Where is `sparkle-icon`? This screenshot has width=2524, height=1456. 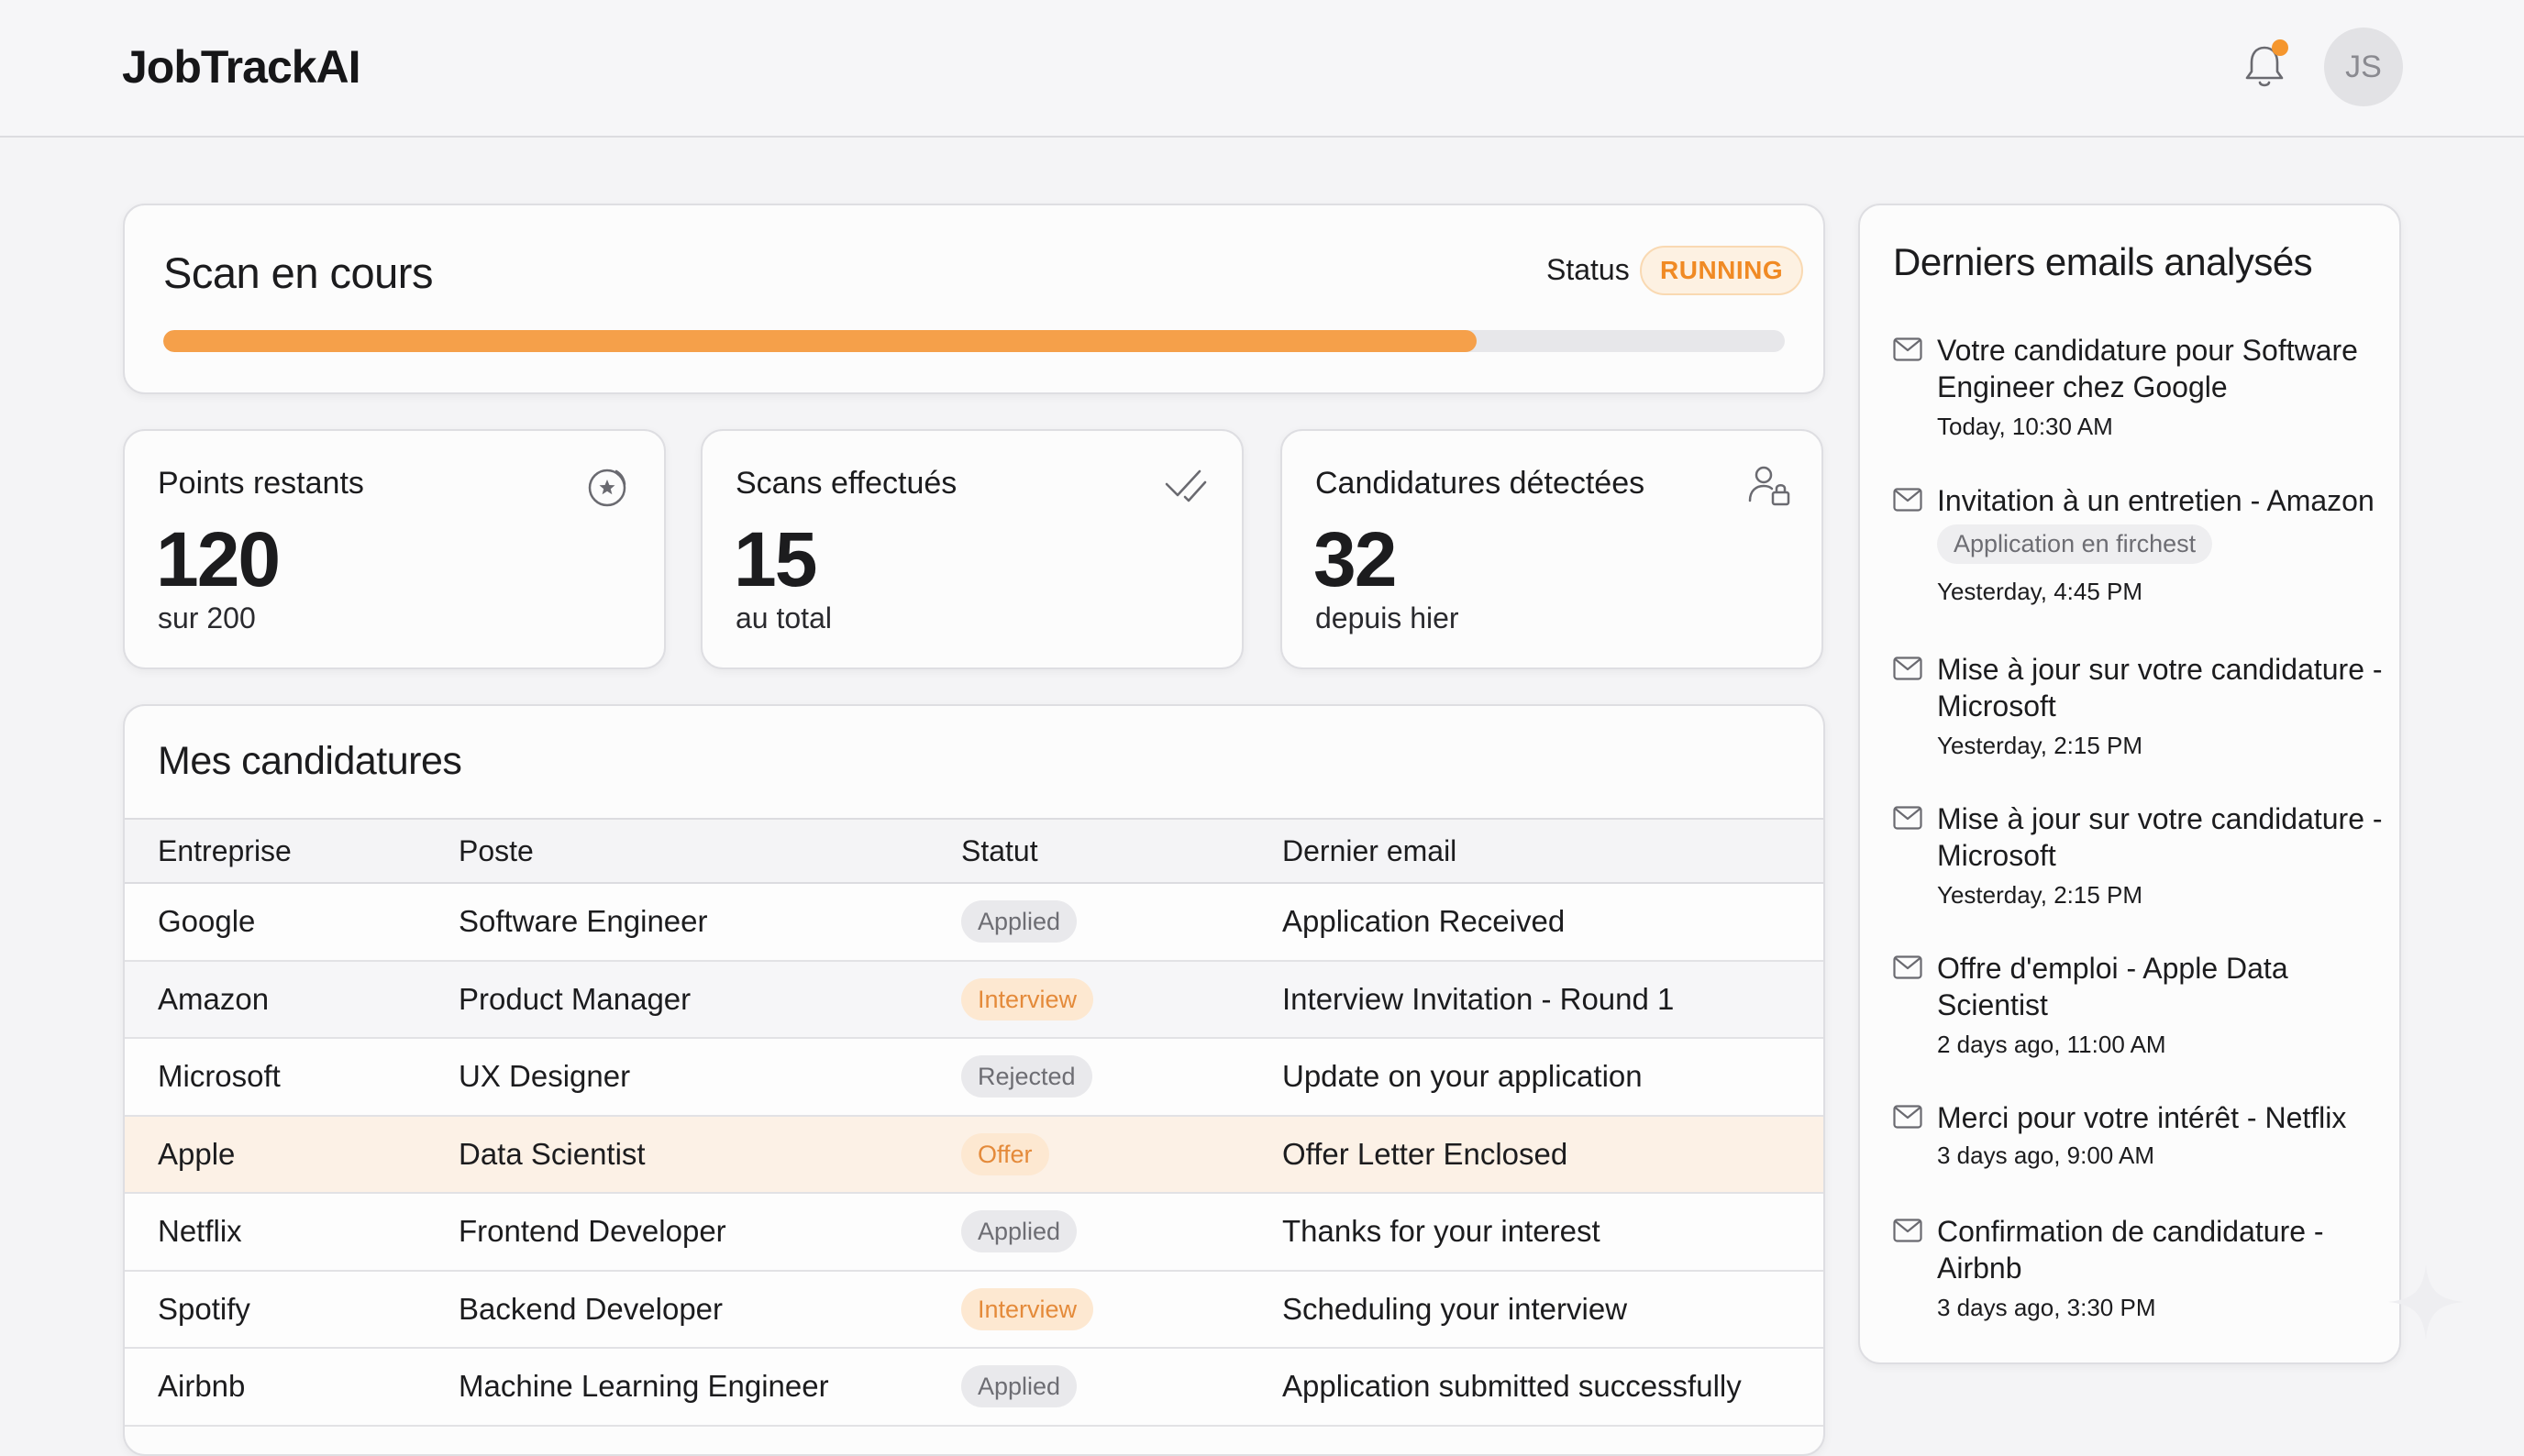
sparkle-icon is located at coordinates (2425, 1302).